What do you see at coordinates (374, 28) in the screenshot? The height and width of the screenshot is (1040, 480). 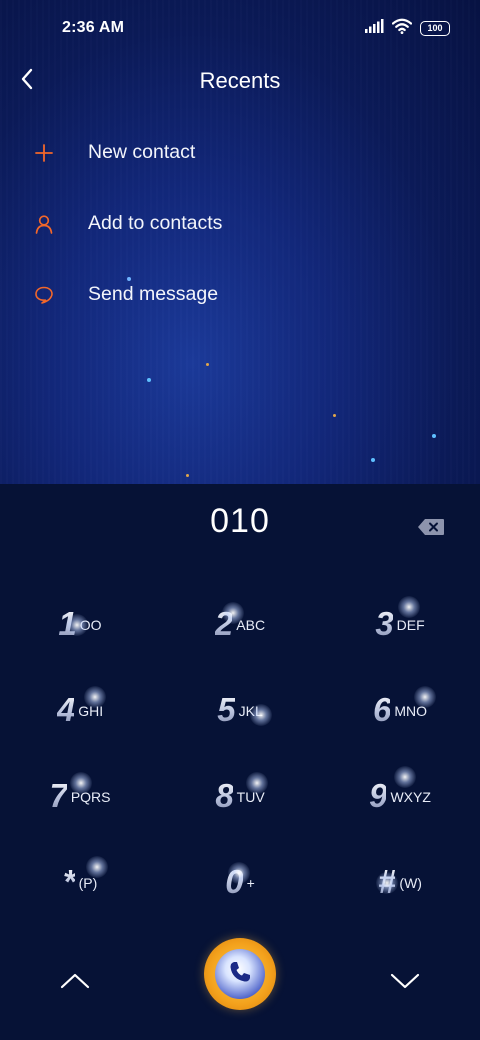 I see `signal-icon` at bounding box center [374, 28].